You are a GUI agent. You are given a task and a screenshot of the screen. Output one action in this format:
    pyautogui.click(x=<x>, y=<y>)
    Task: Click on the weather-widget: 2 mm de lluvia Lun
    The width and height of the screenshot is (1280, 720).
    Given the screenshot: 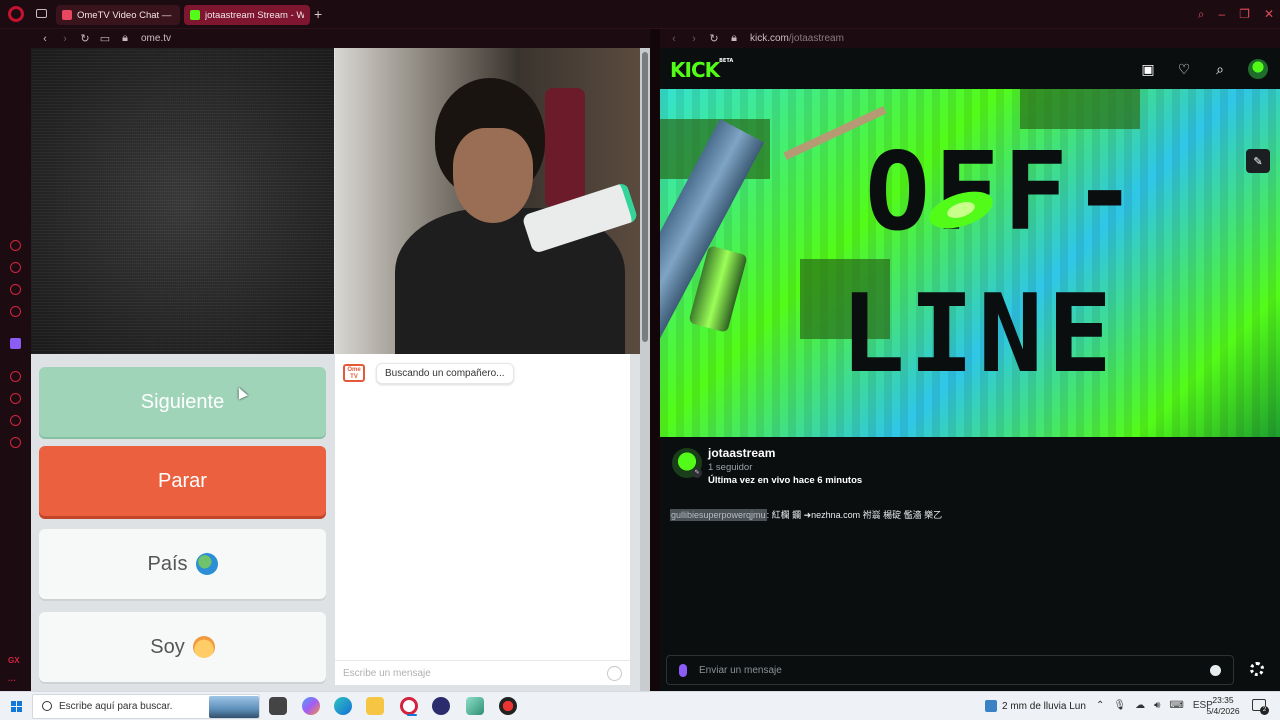 What is the action you would take?
    pyautogui.click(x=1035, y=706)
    